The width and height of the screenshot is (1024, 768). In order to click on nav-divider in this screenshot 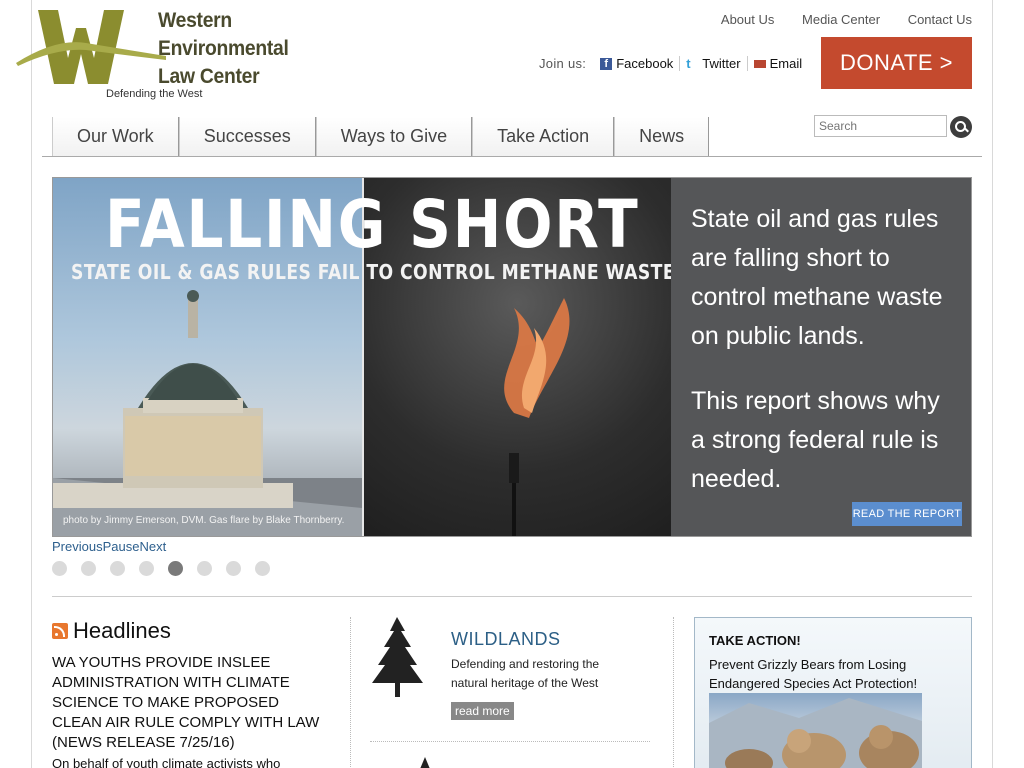, I will do `click(512, 156)`.